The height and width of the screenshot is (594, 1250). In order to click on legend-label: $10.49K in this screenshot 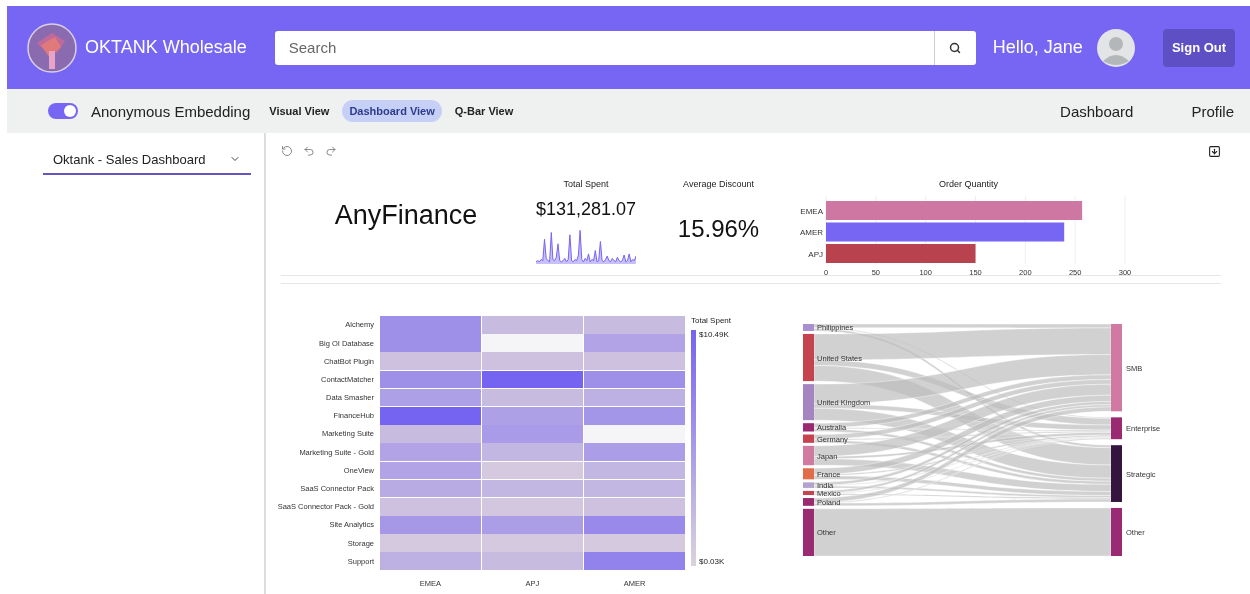, I will do `click(714, 334)`.